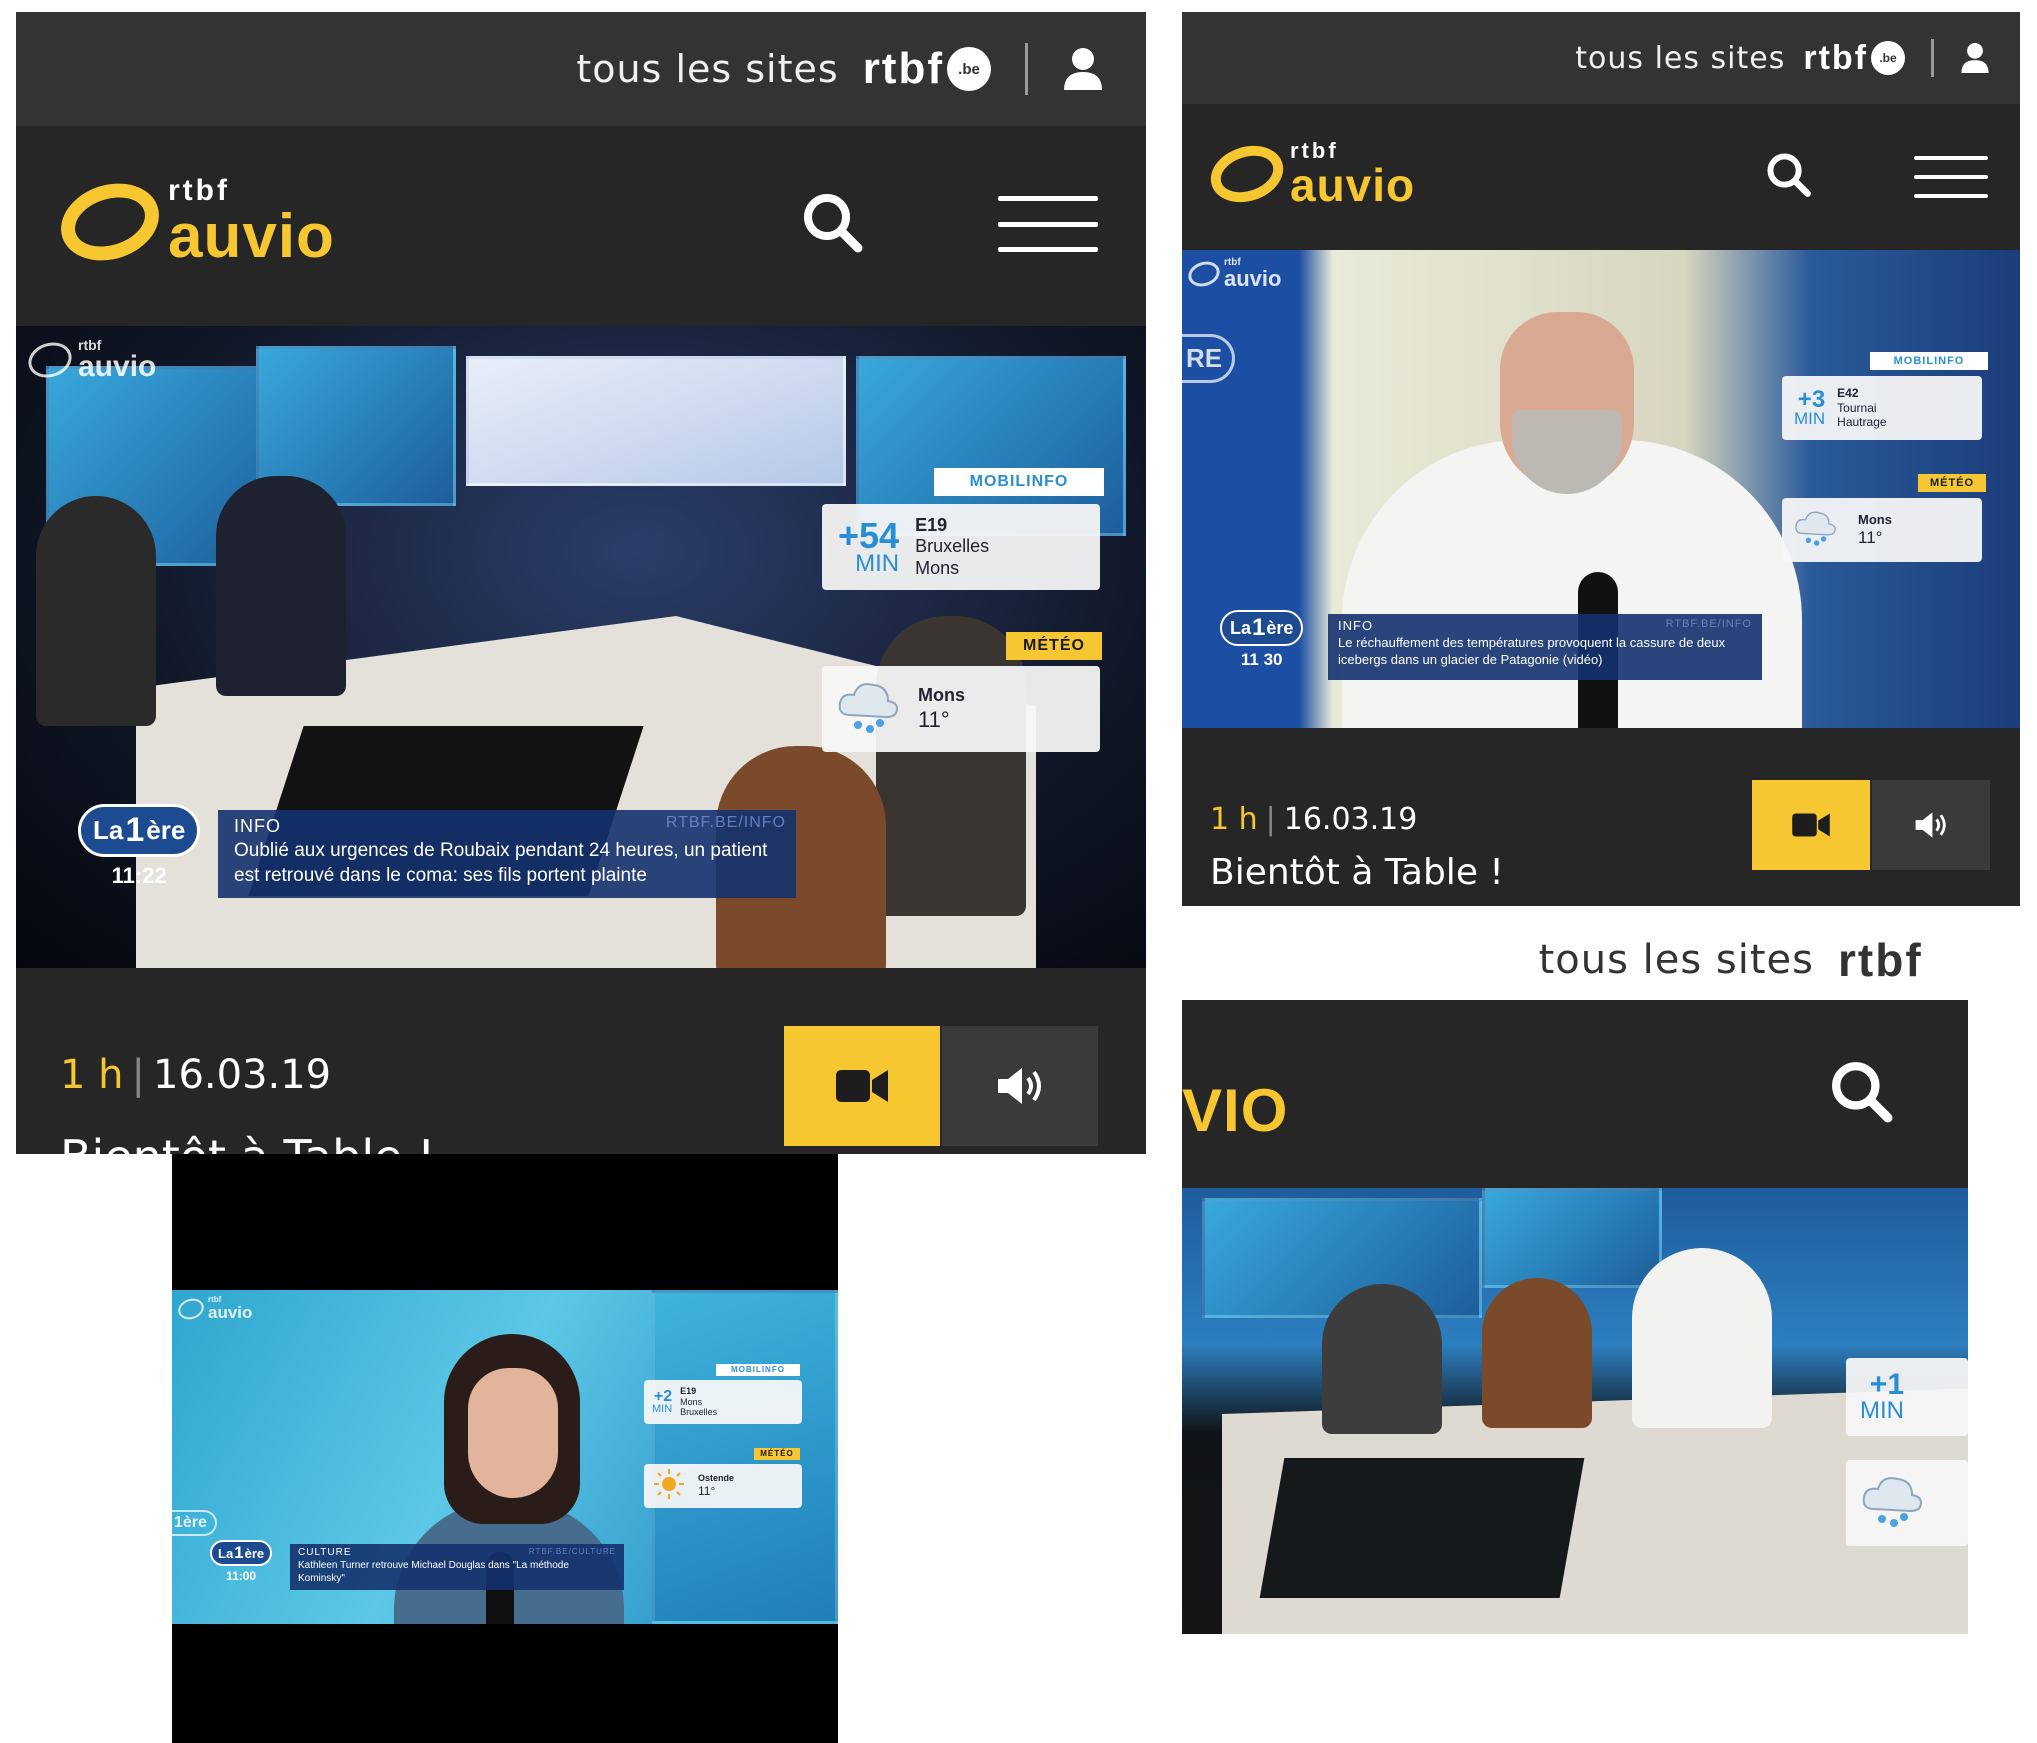 This screenshot has width=2037, height=1743. I want to click on studio-desk-screen, so click(1422, 1528).